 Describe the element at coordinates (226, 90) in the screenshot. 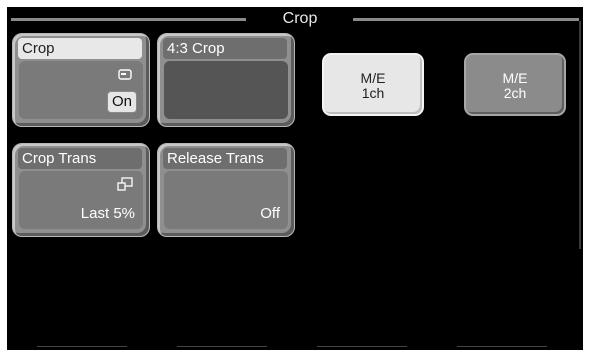

I see `crop-4-3-body` at that location.